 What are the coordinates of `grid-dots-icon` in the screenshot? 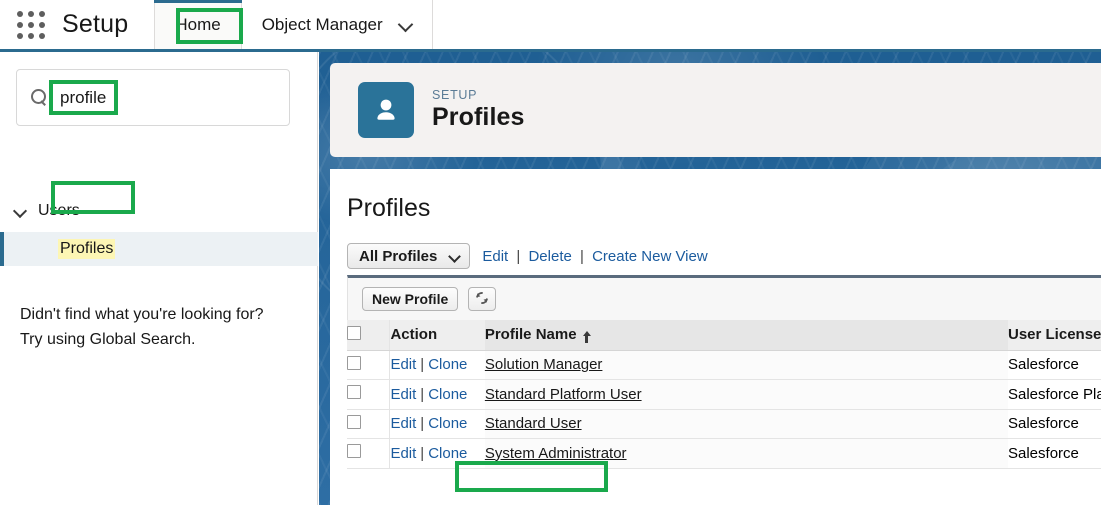 It's located at (31, 24).